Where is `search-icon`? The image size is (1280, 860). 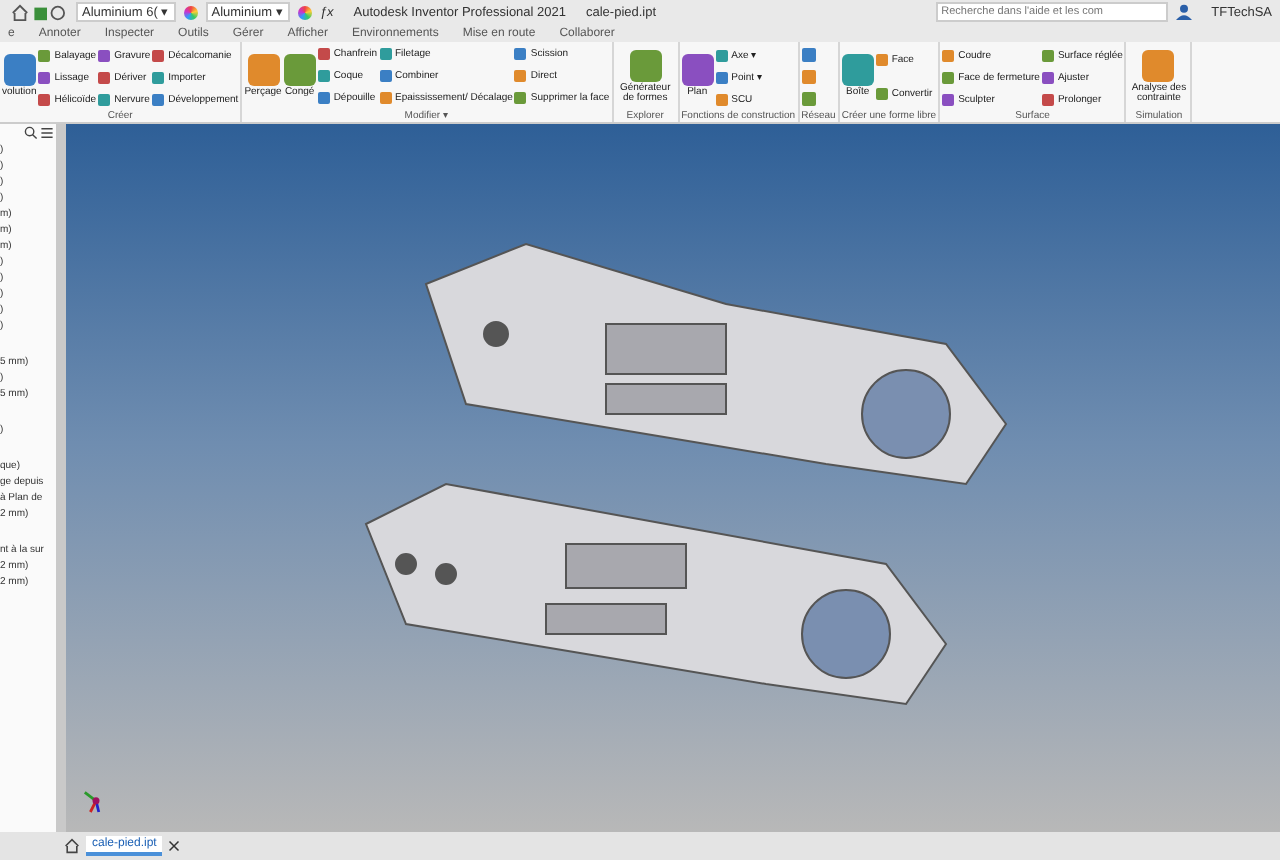
search-icon is located at coordinates (31, 133).